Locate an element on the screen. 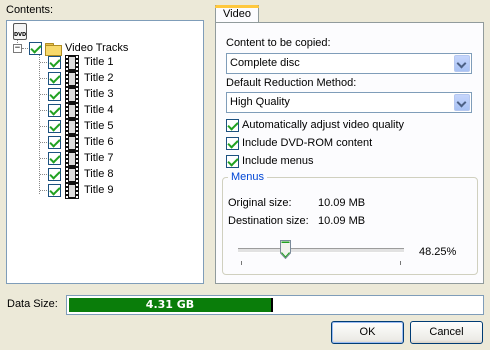 This screenshot has height=350, width=490. data-size-bar: 4.31 GB is located at coordinates (275, 305).